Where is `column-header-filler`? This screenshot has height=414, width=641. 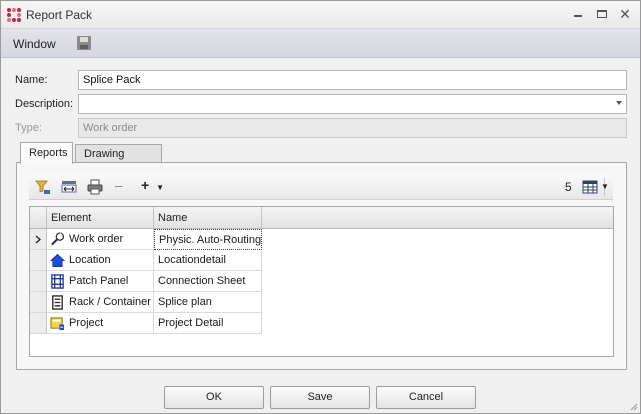 column-header-filler is located at coordinates (437, 218).